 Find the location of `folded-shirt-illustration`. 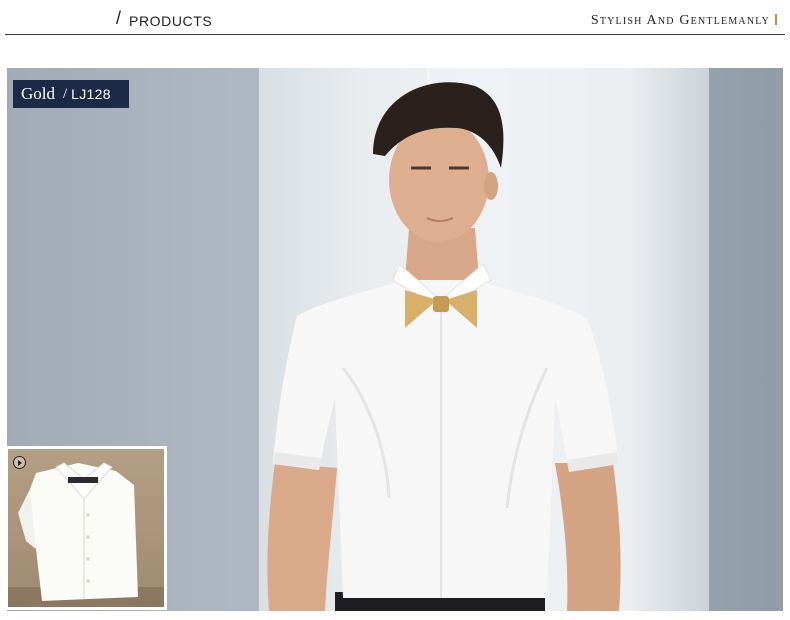

folded-shirt-illustration is located at coordinates (86, 534).